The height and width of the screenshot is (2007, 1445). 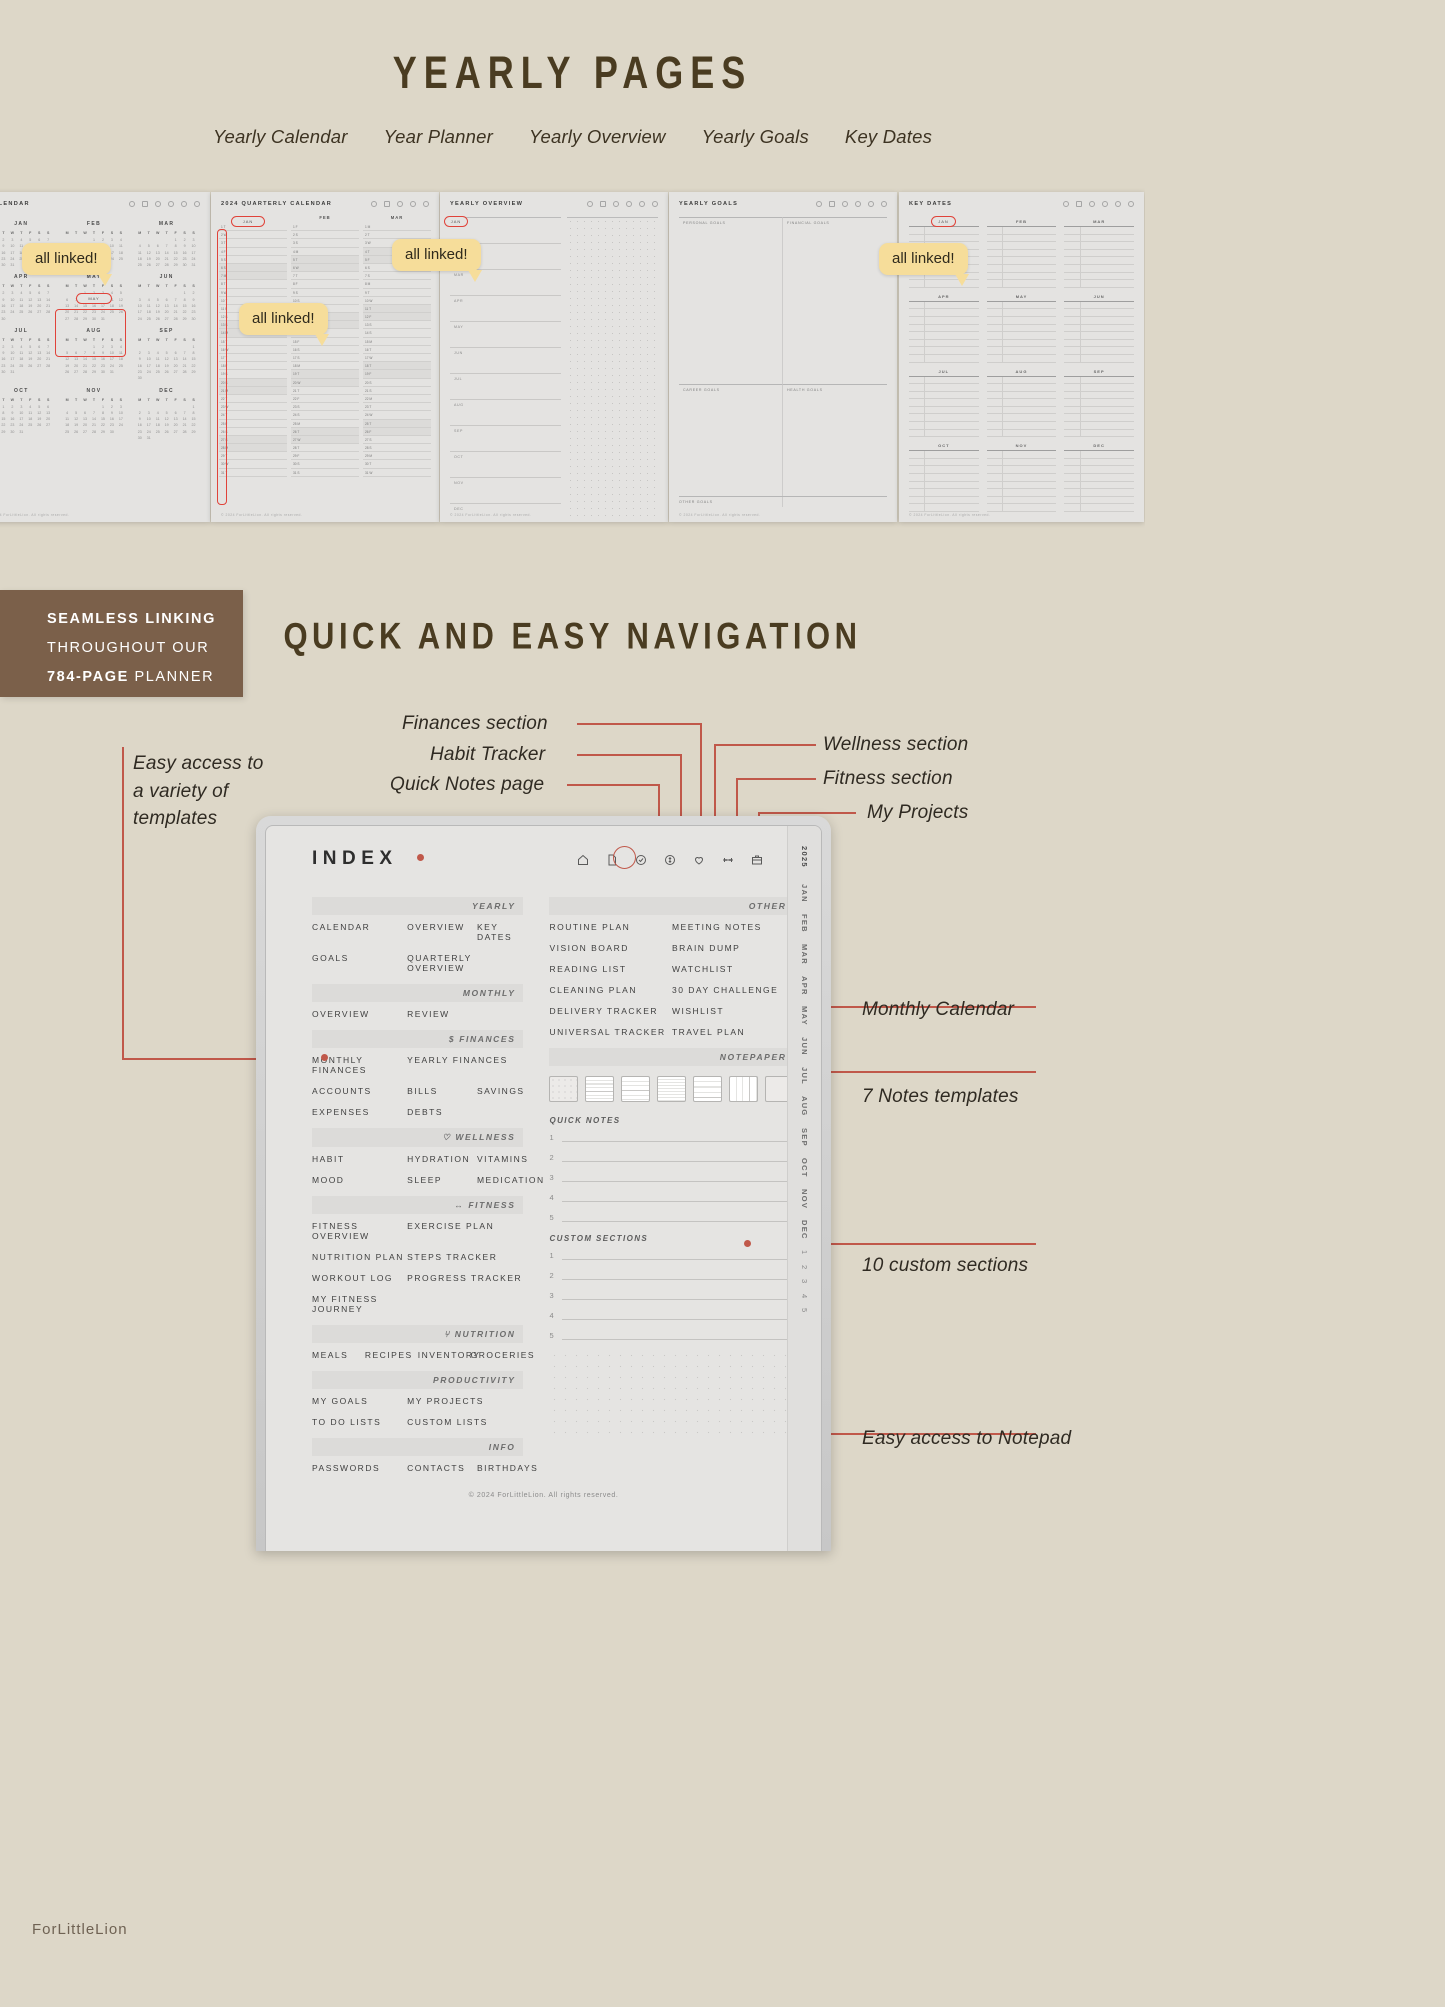 What do you see at coordinates (944, 403) in the screenshot?
I see `key-dates-month-jul: JUL` at bounding box center [944, 403].